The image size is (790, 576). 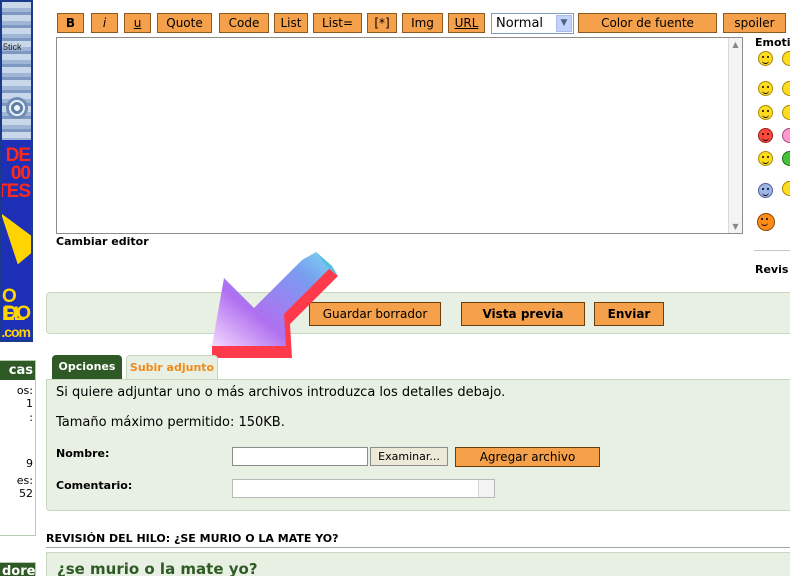 I want to click on arrow-icon, so click(x=16, y=235).